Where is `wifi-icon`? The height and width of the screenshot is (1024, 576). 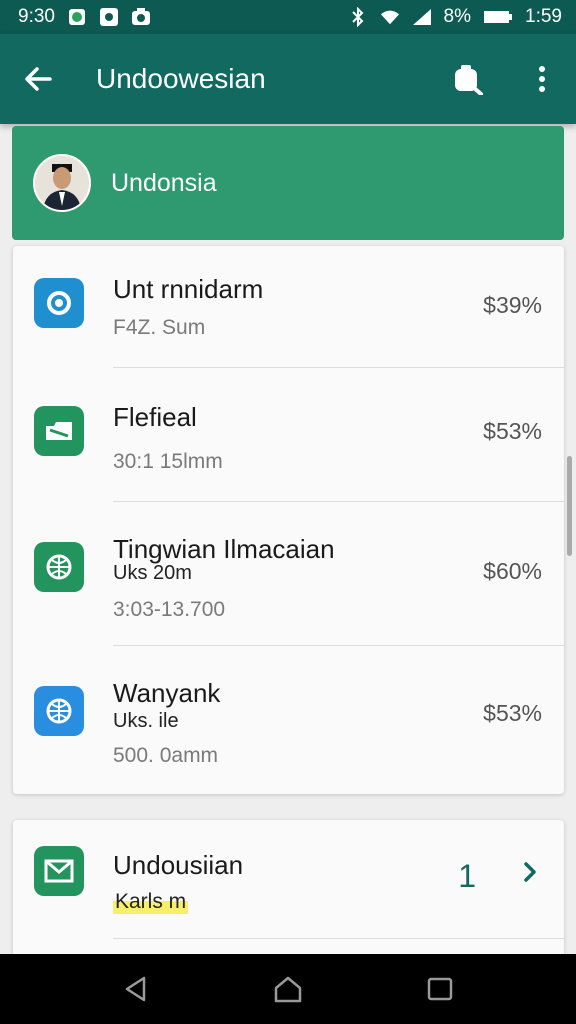
wifi-icon is located at coordinates (390, 17).